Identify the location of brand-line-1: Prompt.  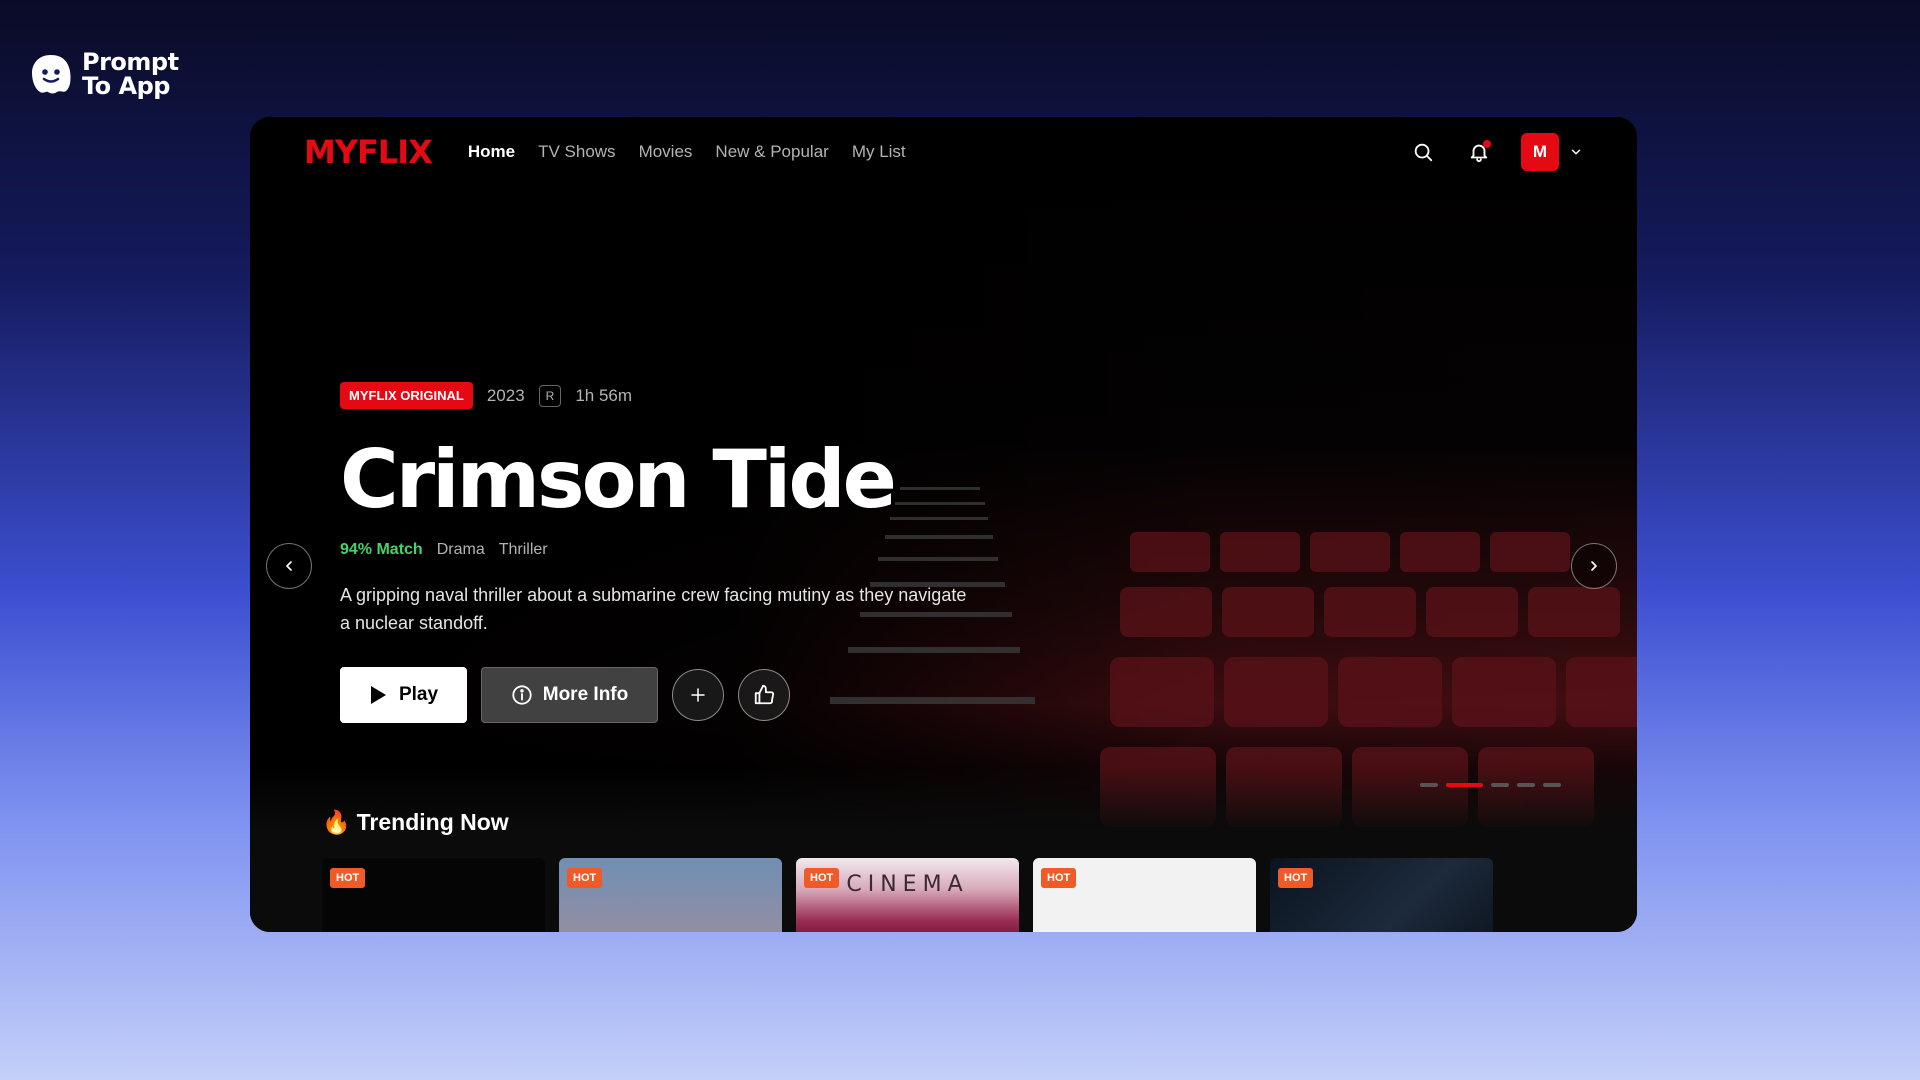
(130, 62).